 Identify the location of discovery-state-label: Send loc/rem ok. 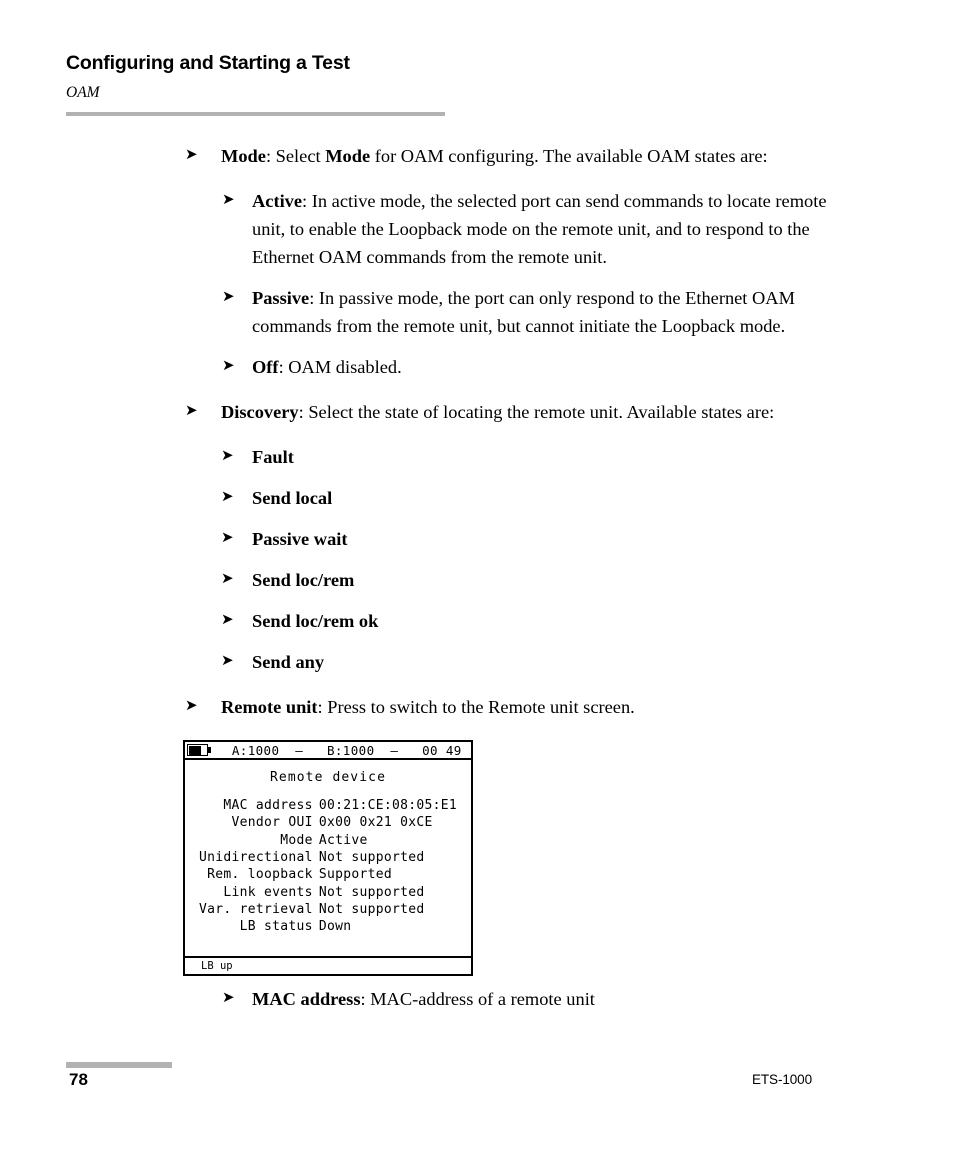
(315, 620).